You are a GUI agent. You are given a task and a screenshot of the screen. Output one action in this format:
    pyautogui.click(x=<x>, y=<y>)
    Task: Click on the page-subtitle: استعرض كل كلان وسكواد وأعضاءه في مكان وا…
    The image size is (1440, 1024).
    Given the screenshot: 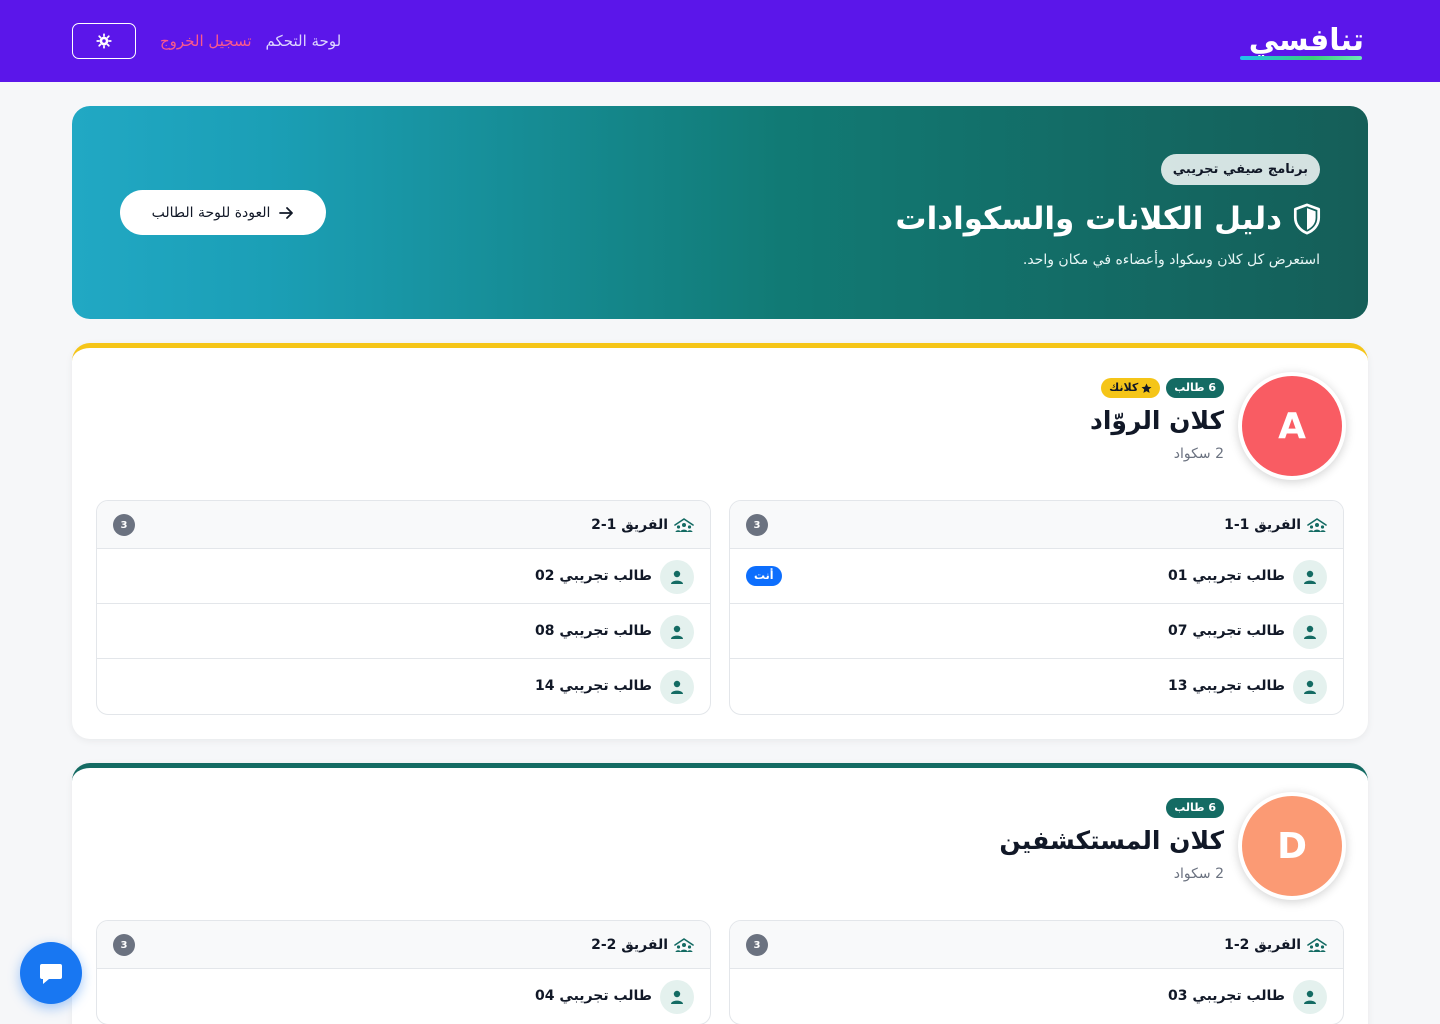 What is the action you would take?
    pyautogui.click(x=1171, y=260)
    